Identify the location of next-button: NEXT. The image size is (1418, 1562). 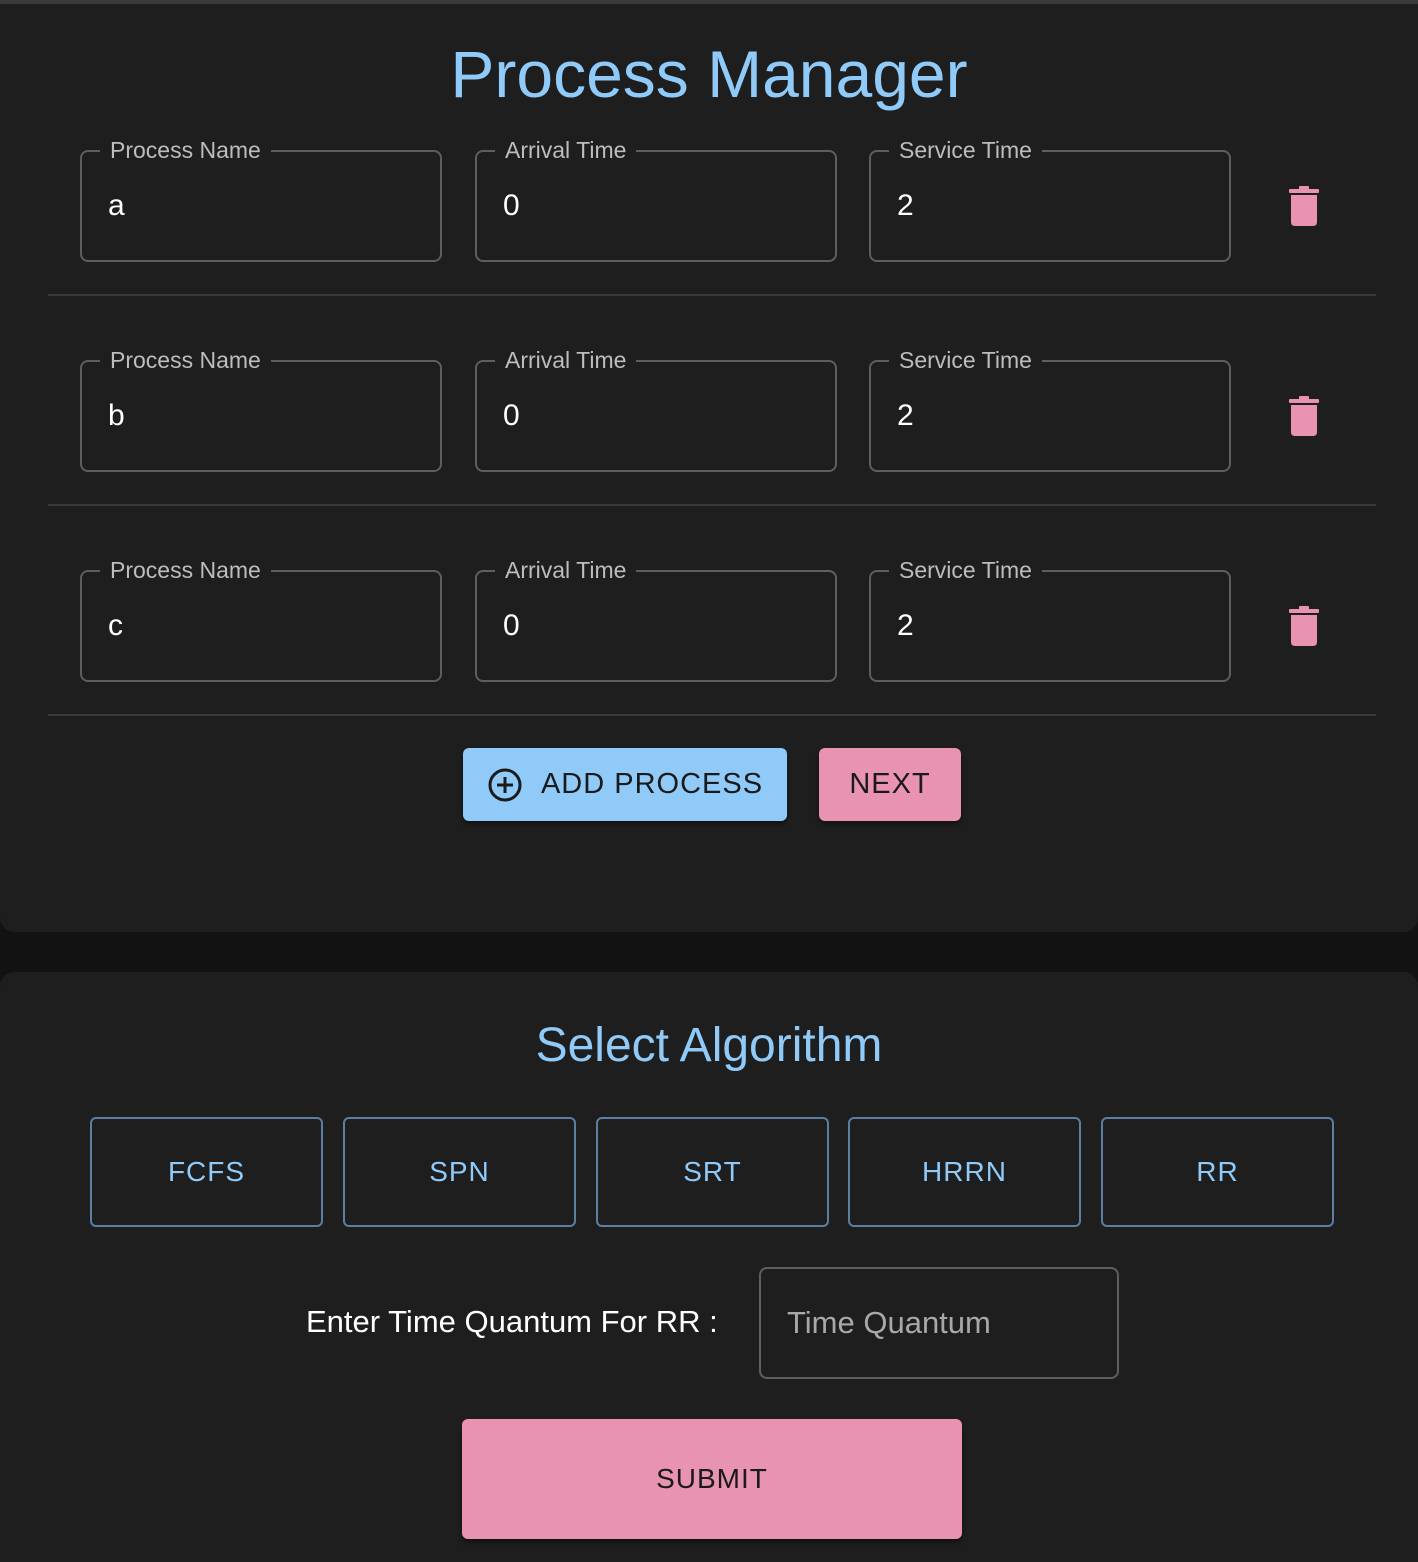
(890, 784).